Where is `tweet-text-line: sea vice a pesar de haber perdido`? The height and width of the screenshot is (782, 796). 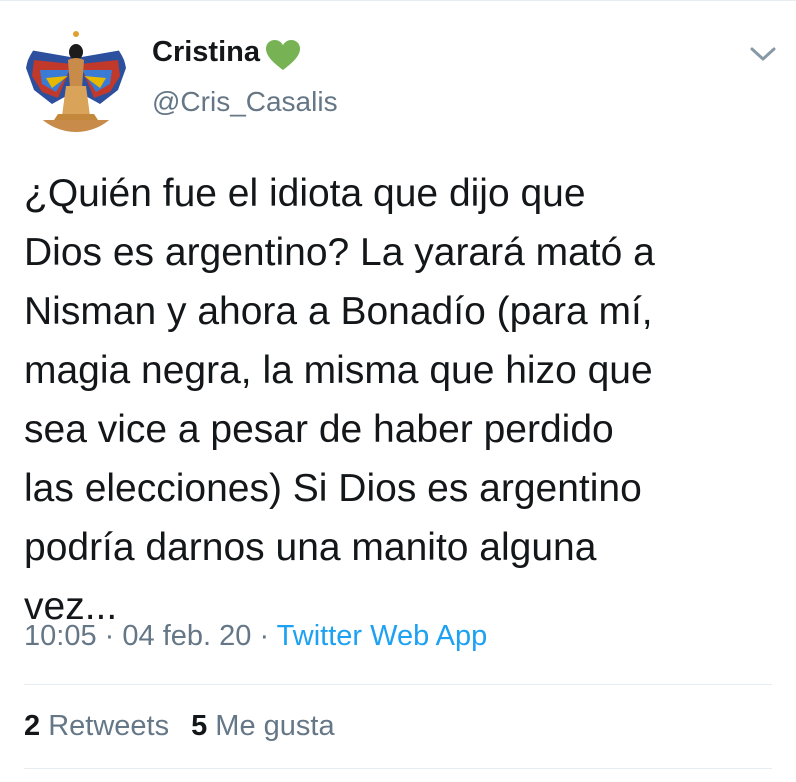 tweet-text-line: sea vice a pesar de haber perdido is located at coordinates (319, 429).